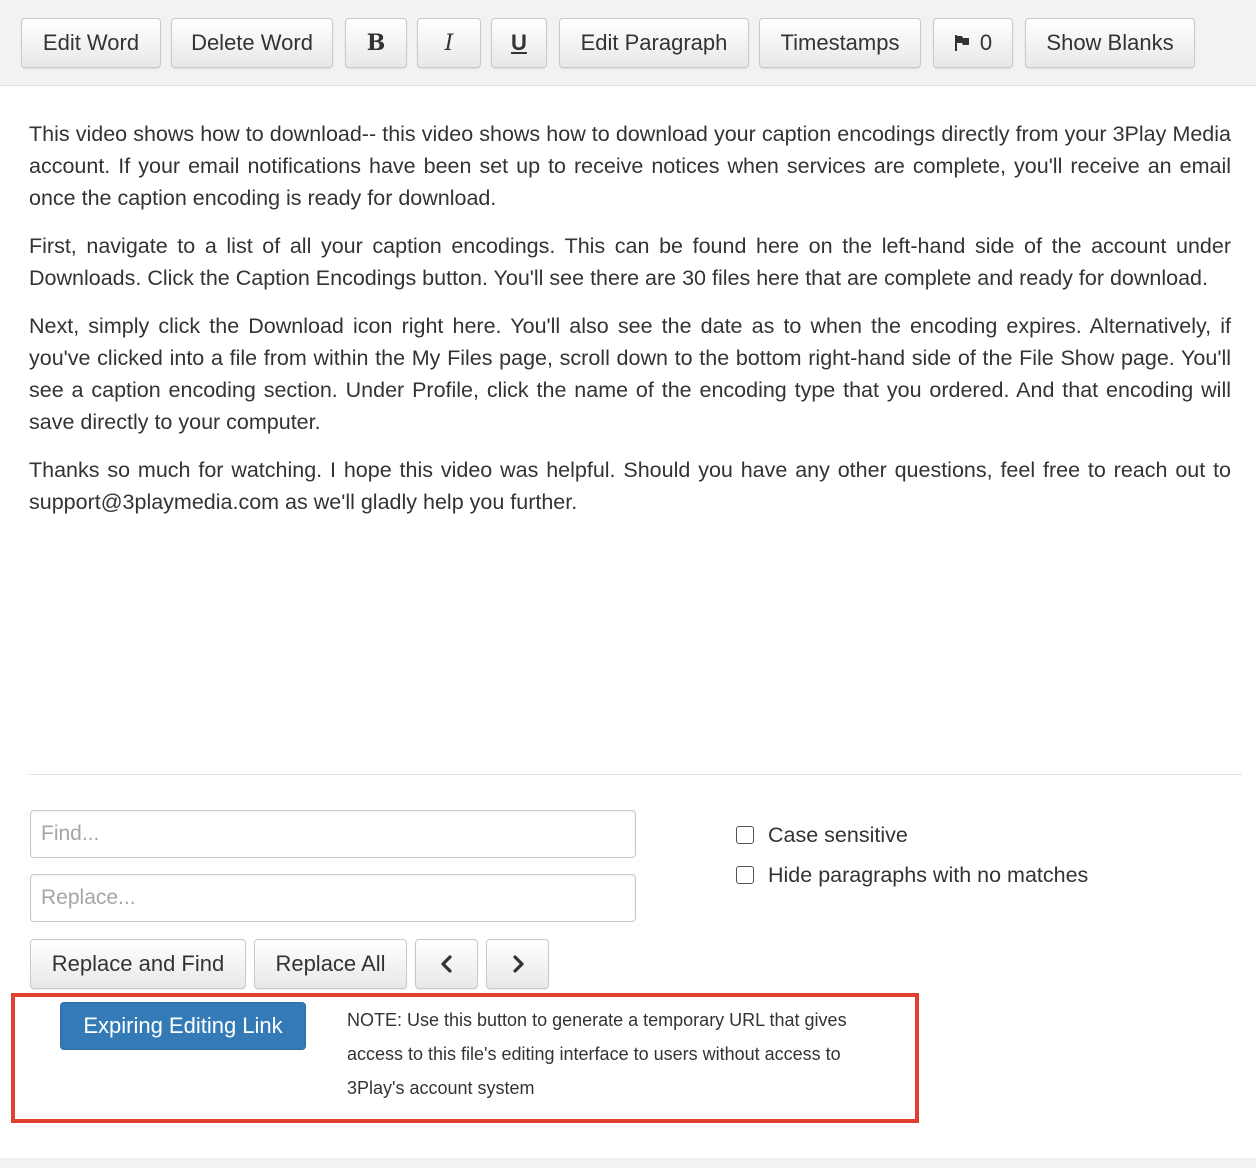 Image resolution: width=1256 pixels, height=1168 pixels. What do you see at coordinates (183, 1026) in the screenshot?
I see `expiring-editing-link-button: Expiring Editing Link` at bounding box center [183, 1026].